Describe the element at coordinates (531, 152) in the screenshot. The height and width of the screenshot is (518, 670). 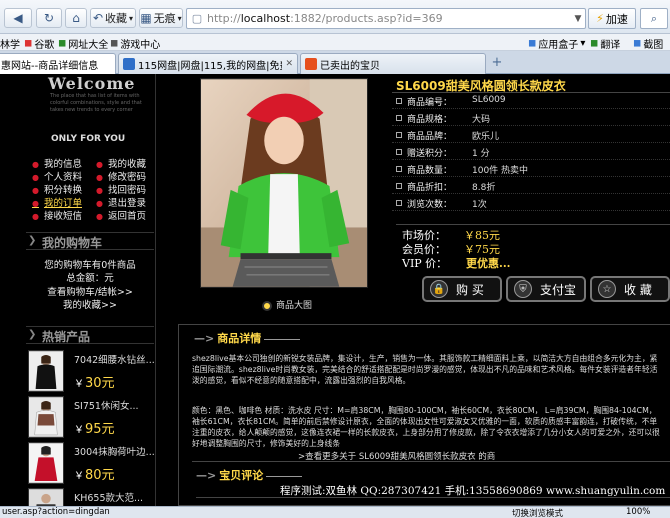
I see `info-row: 赠送积分： 1 分` at that location.